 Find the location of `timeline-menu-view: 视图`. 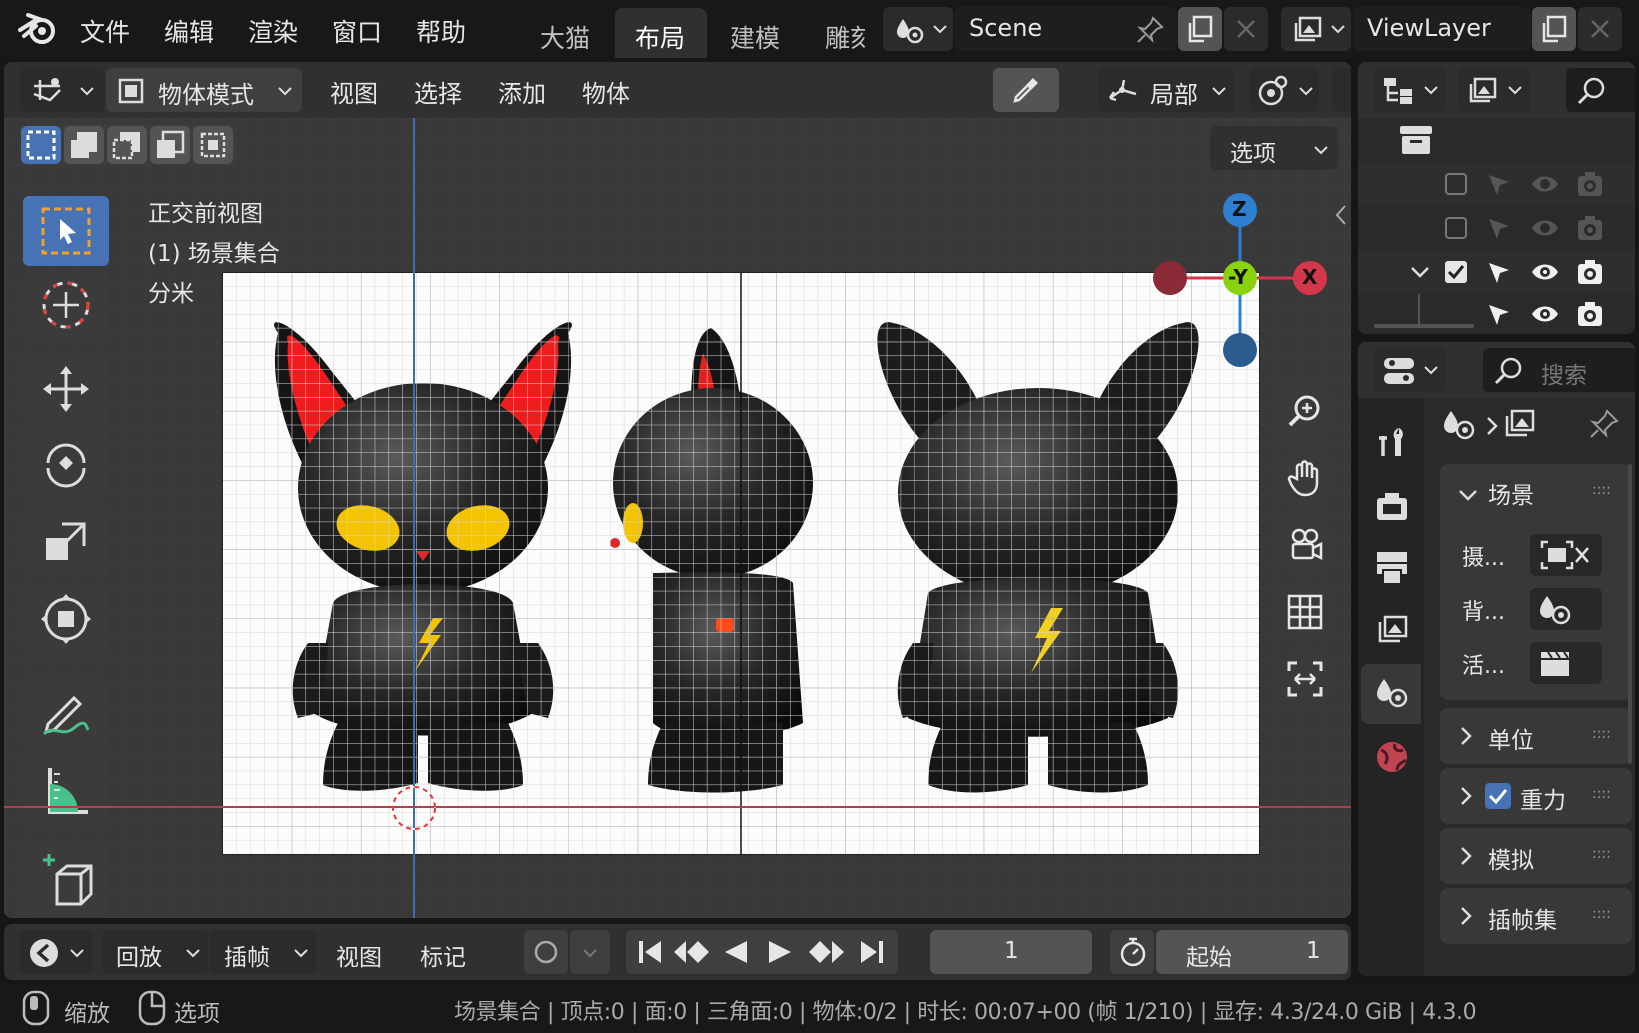

timeline-menu-view: 视图 is located at coordinates (359, 955).